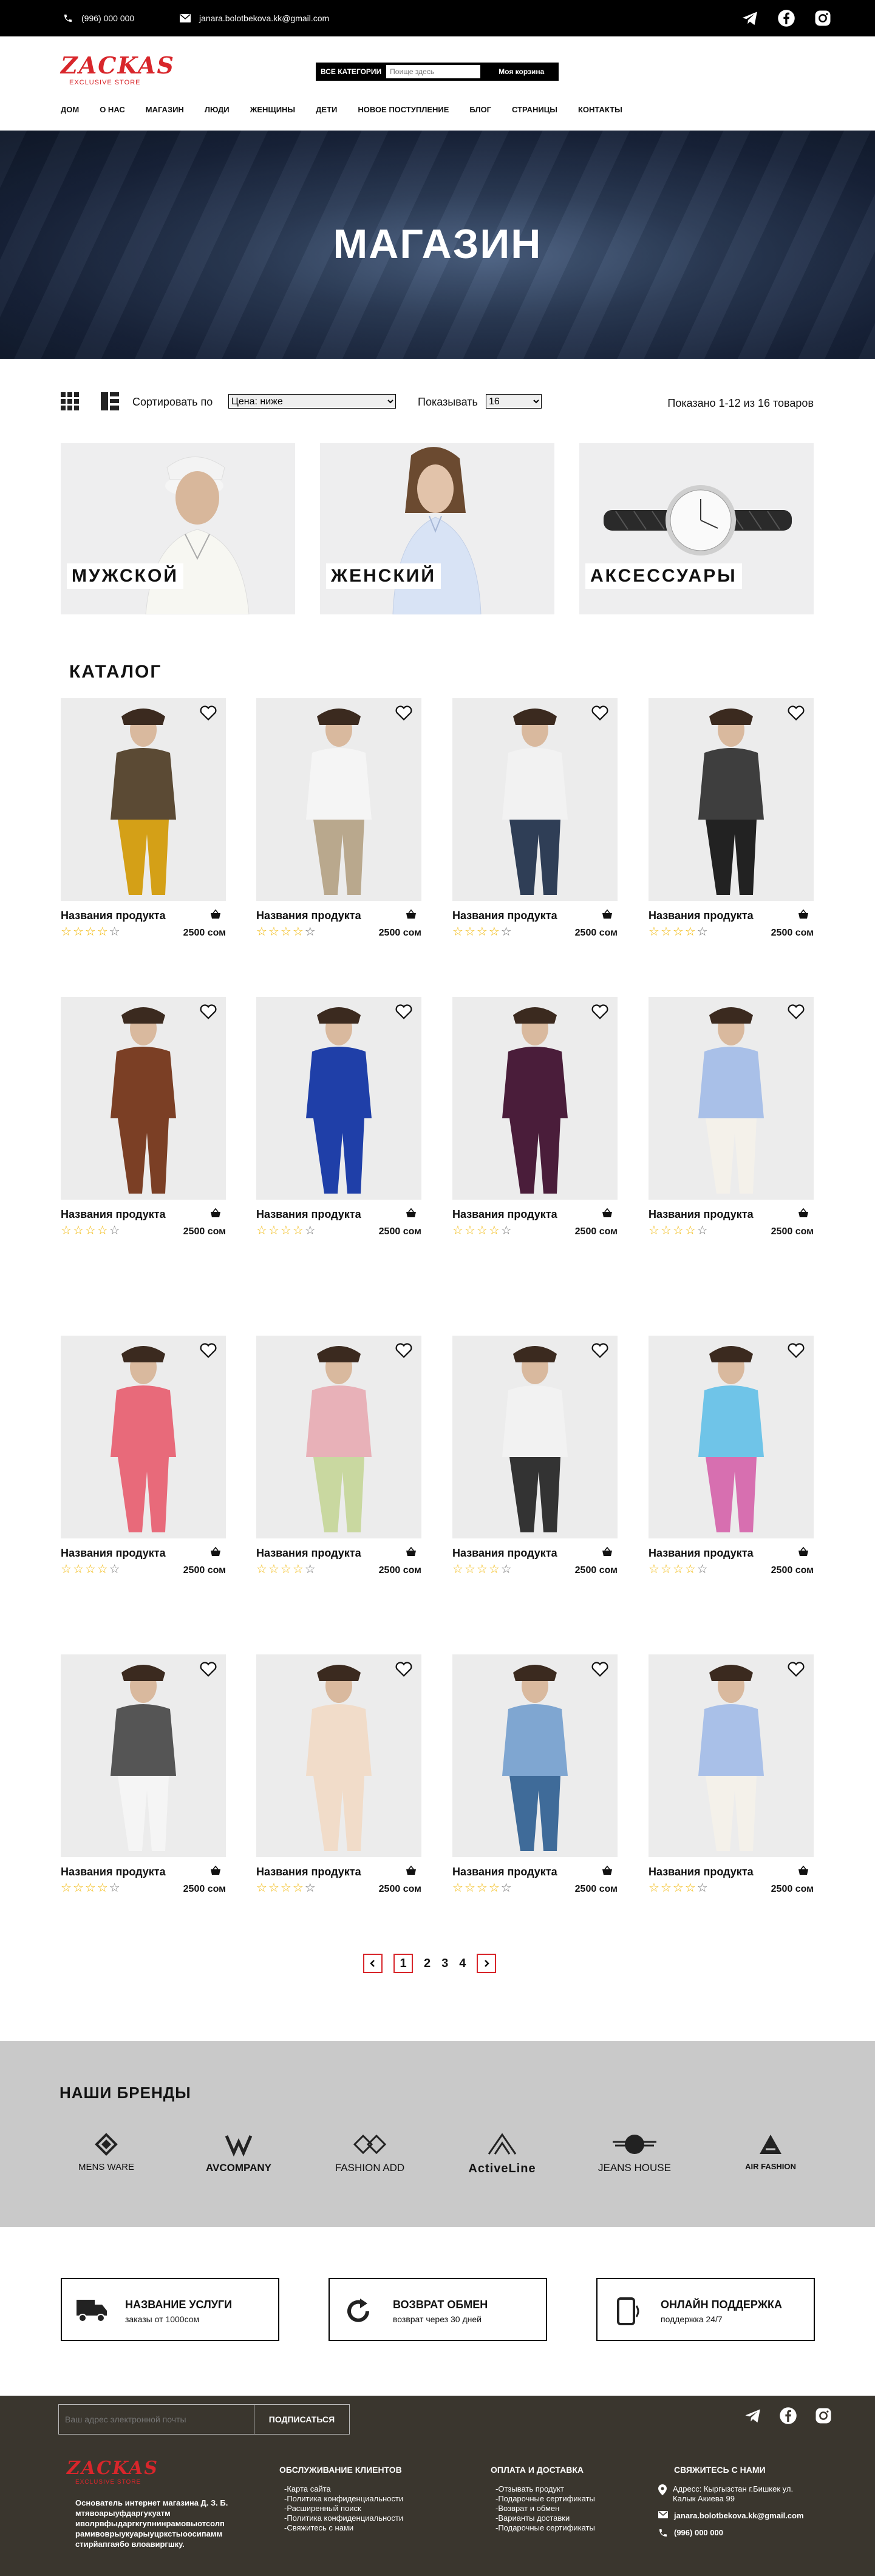  I want to click on prev-page-button, so click(373, 1963).